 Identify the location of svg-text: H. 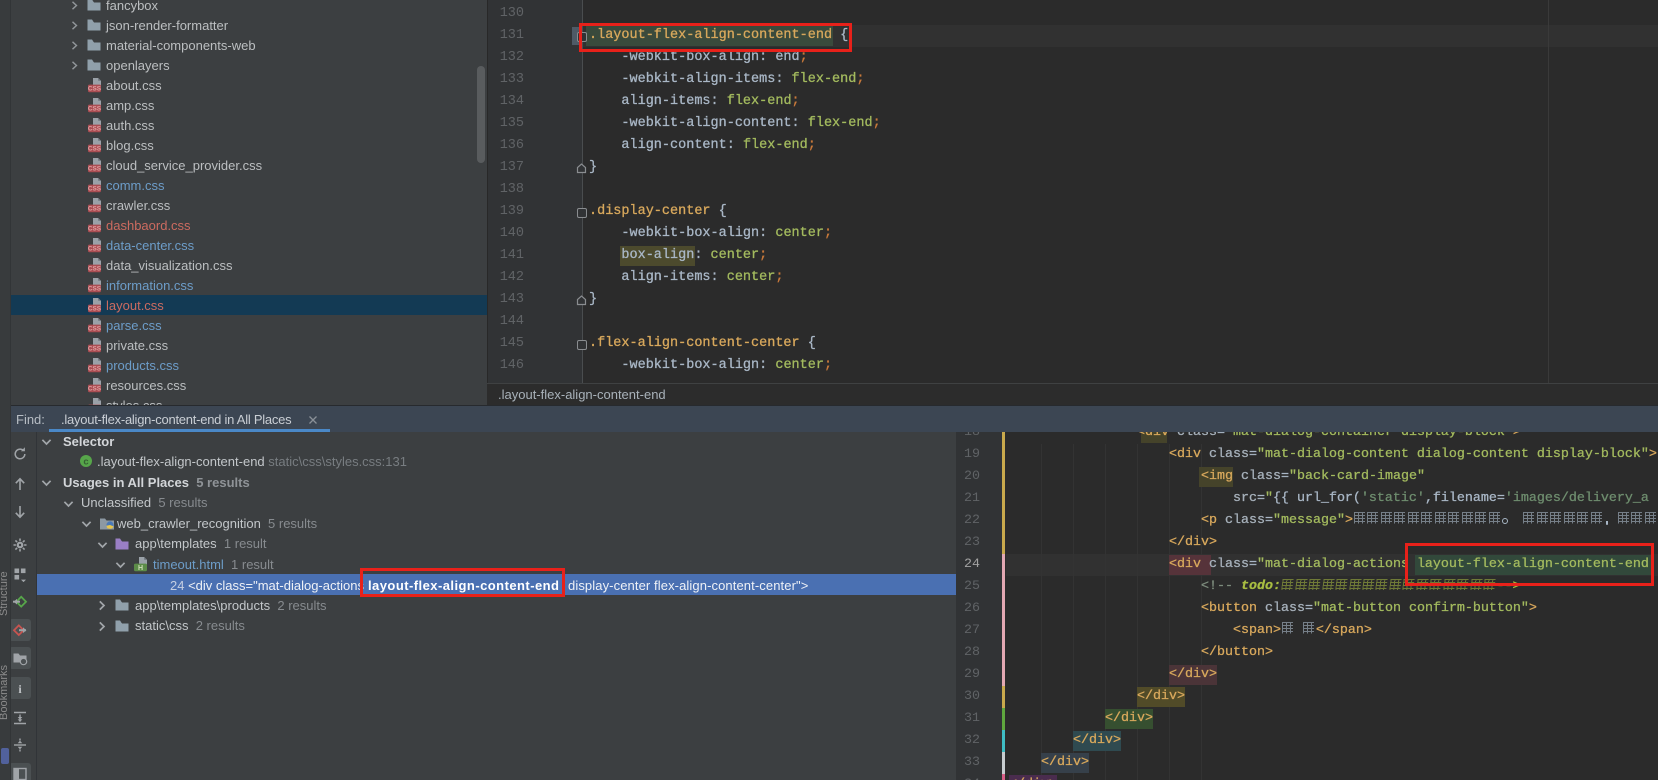
(140, 567).